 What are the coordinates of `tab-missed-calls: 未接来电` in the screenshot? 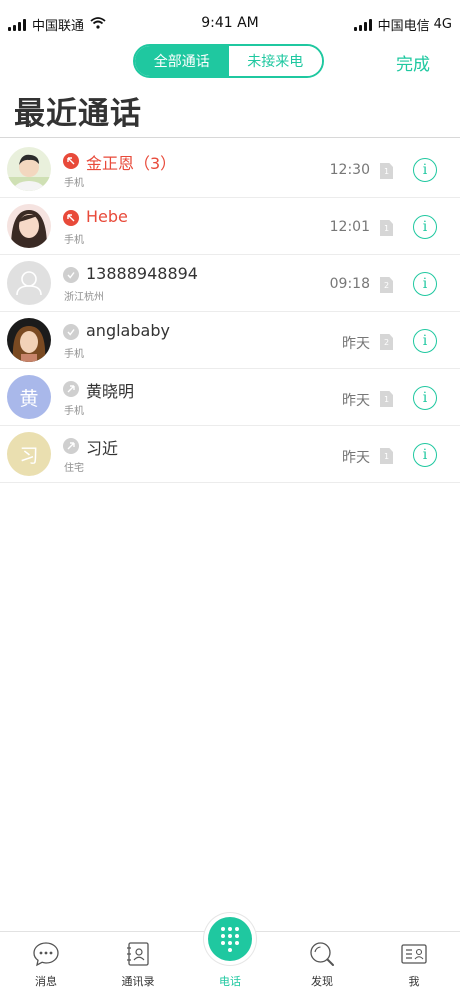 It's located at (275, 61).